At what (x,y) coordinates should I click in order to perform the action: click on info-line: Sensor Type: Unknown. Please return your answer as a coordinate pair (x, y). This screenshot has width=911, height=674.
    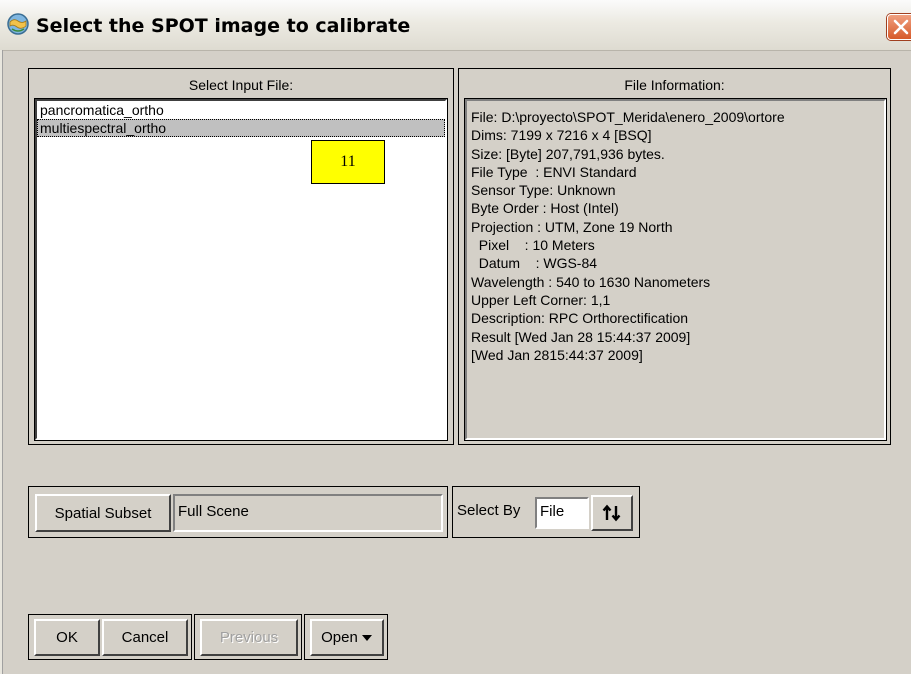
    Looking at the image, I should click on (543, 190).